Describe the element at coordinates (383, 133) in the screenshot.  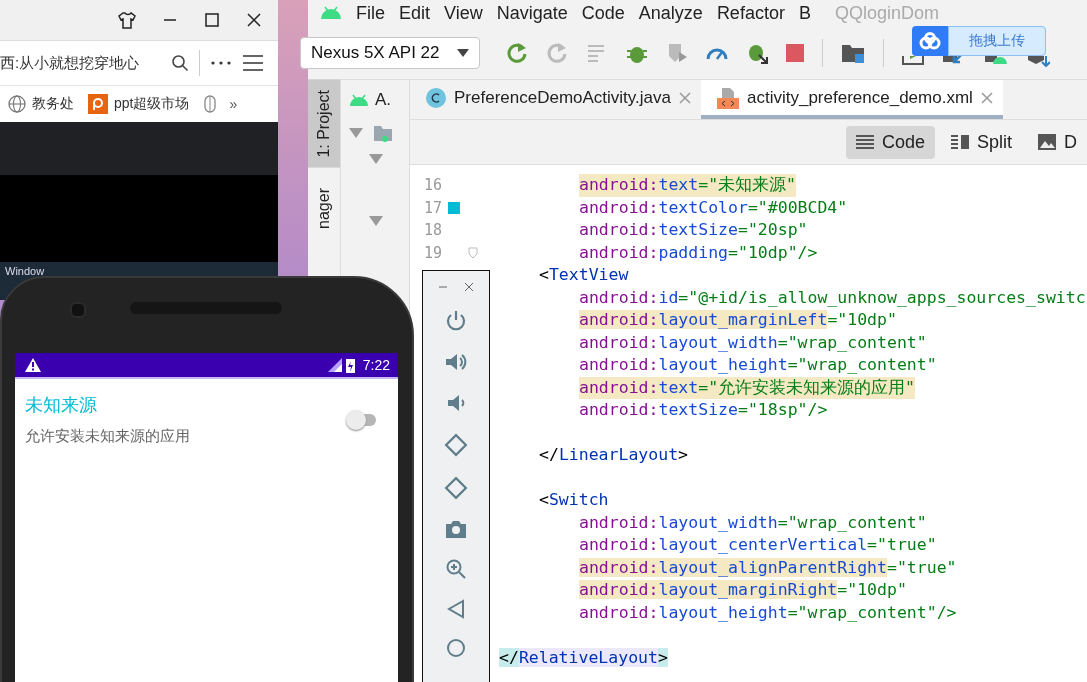
I see `folder-icon` at that location.